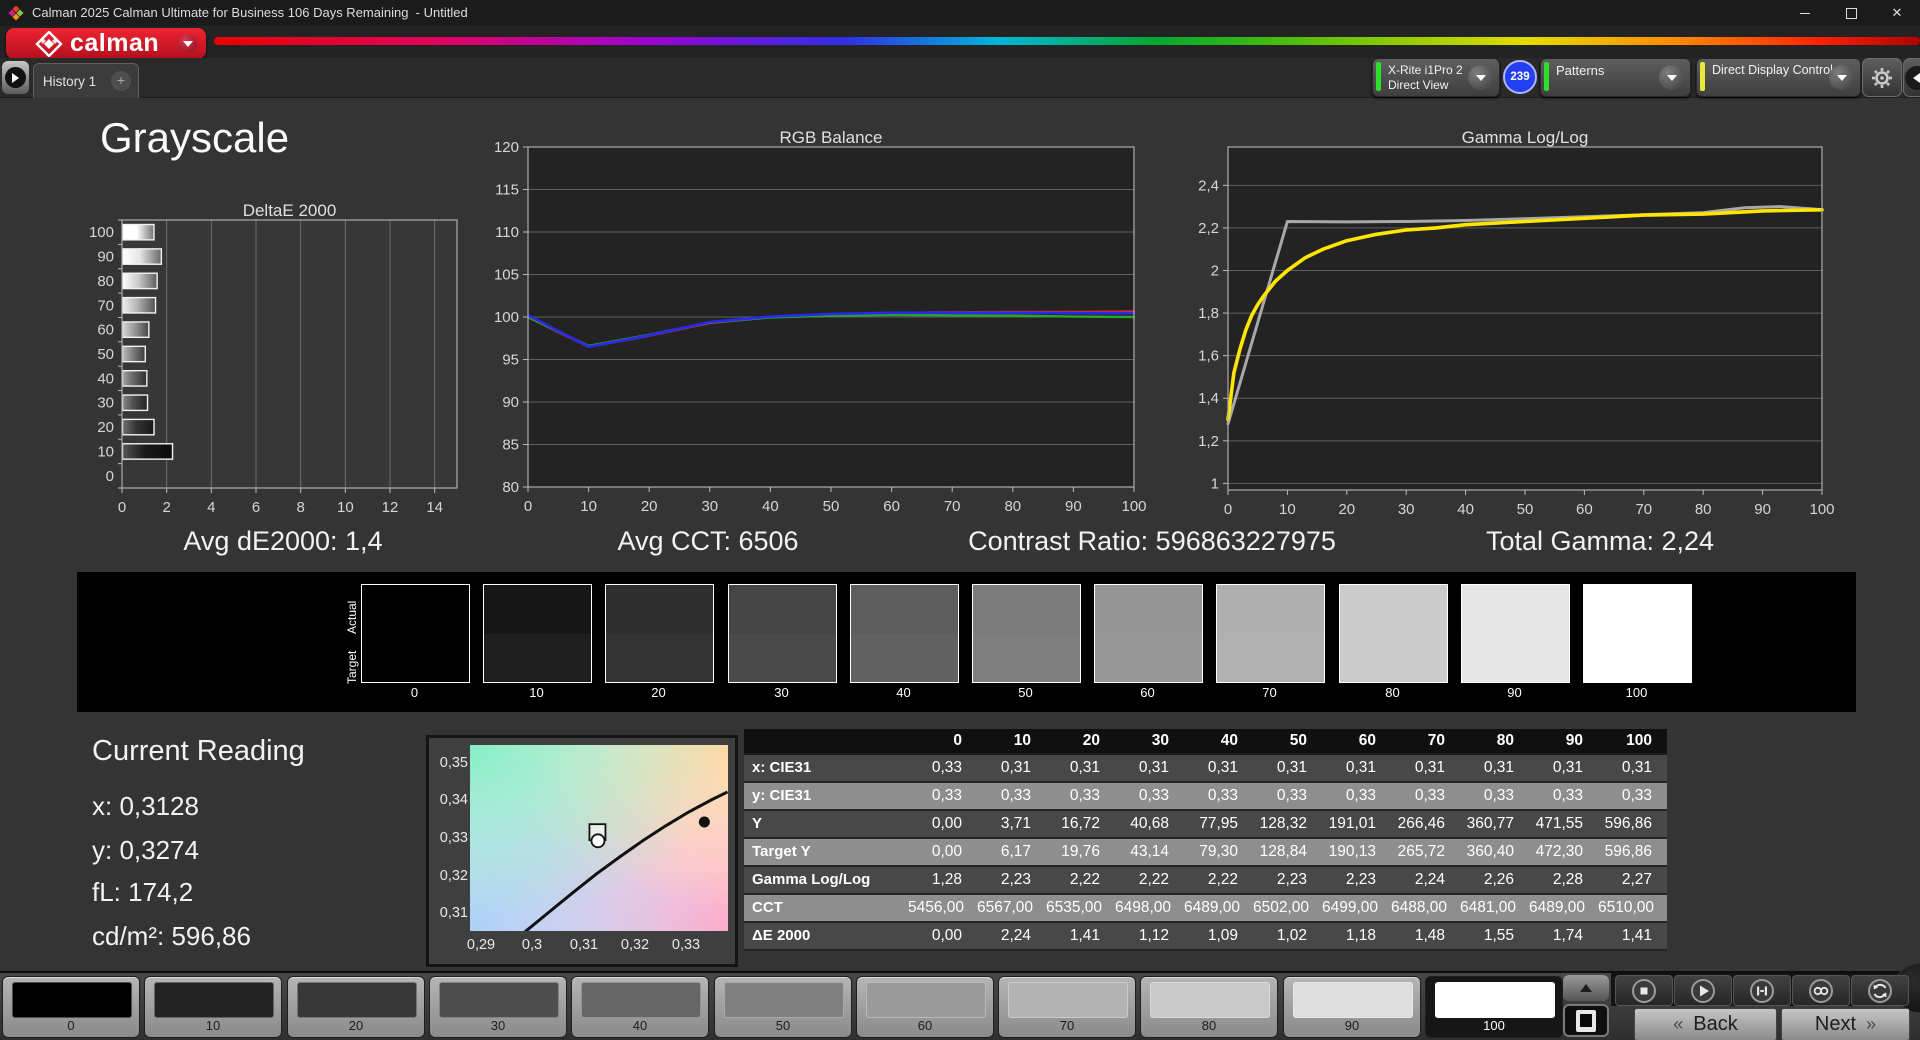 This screenshot has width=1920, height=1040. I want to click on play-button, so click(1703, 990).